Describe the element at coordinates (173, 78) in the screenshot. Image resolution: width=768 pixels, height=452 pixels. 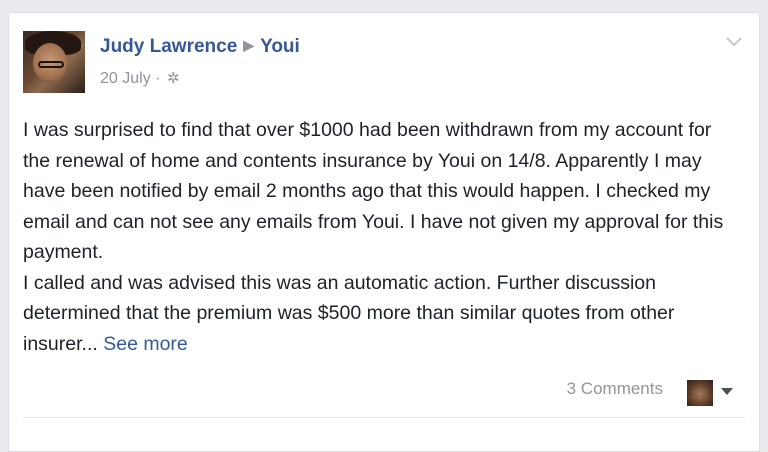
I see `gear-icon: ✲` at that location.